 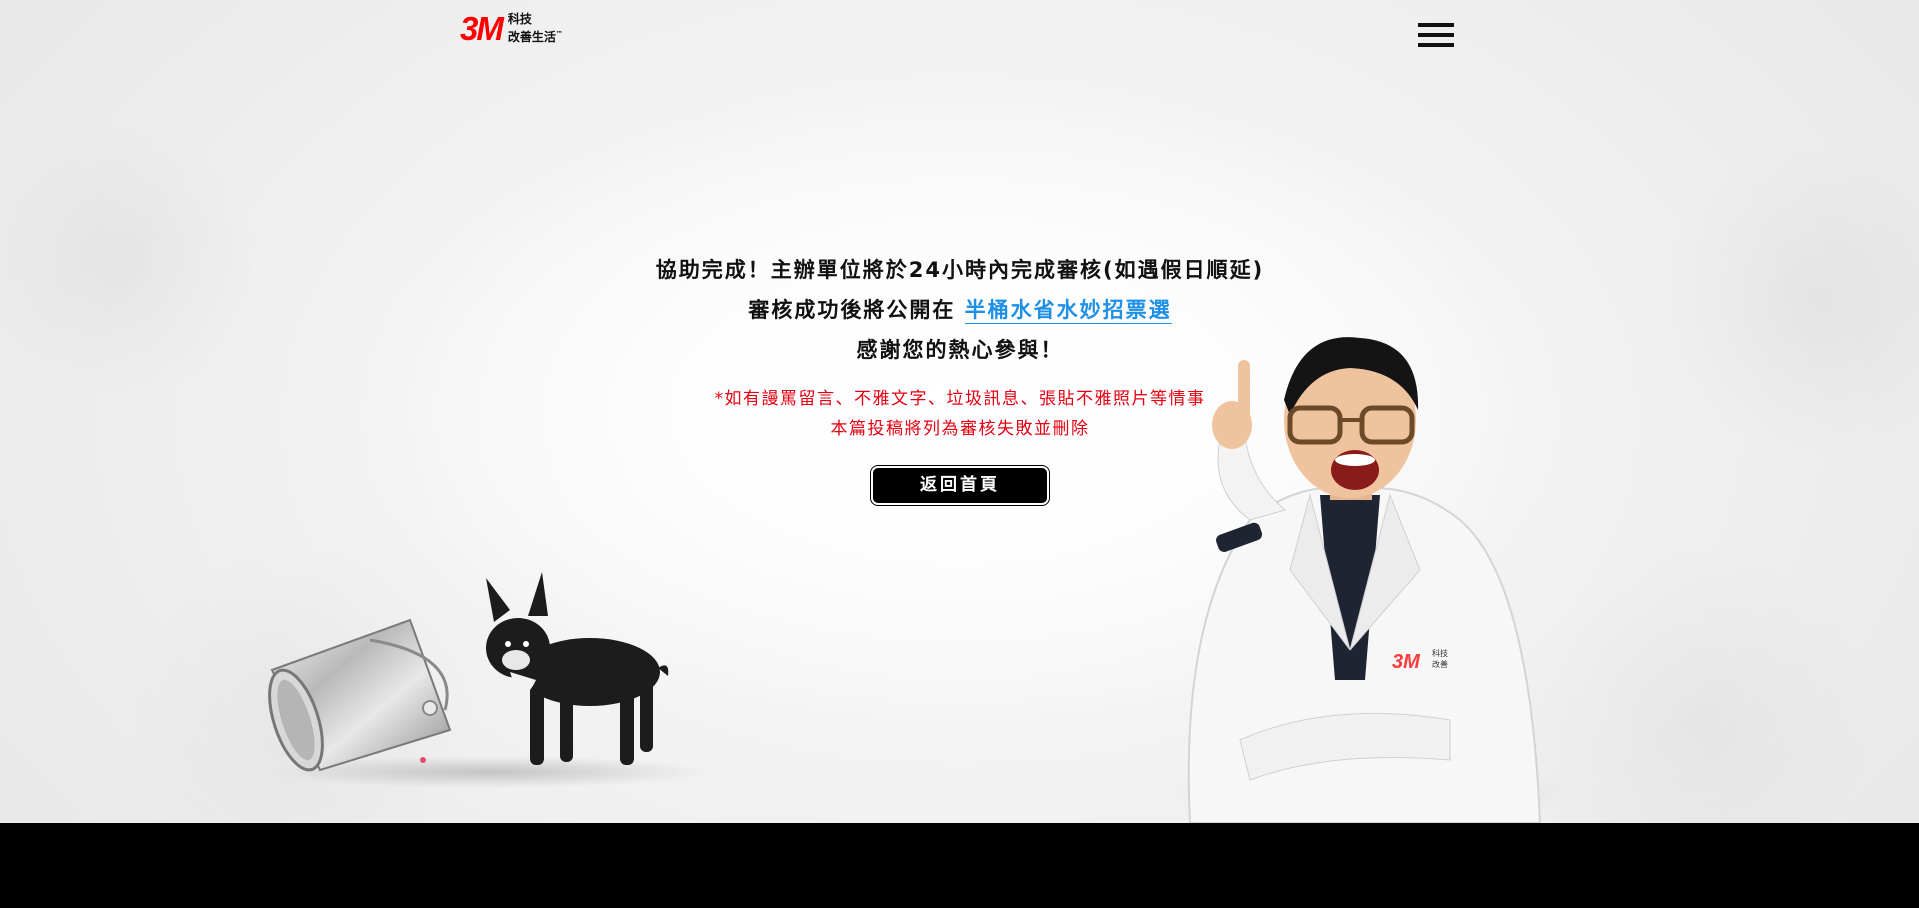 I want to click on return-home-button: 返回首頁, so click(x=960, y=485).